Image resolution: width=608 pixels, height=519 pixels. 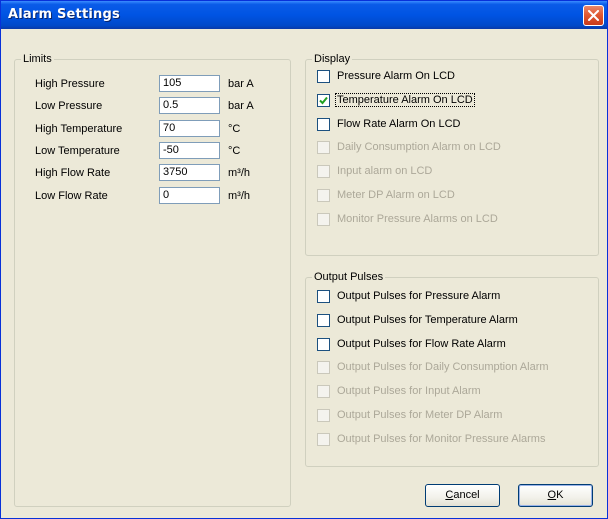 What do you see at coordinates (189, 150) in the screenshot?
I see `limit-value-field: -50` at bounding box center [189, 150].